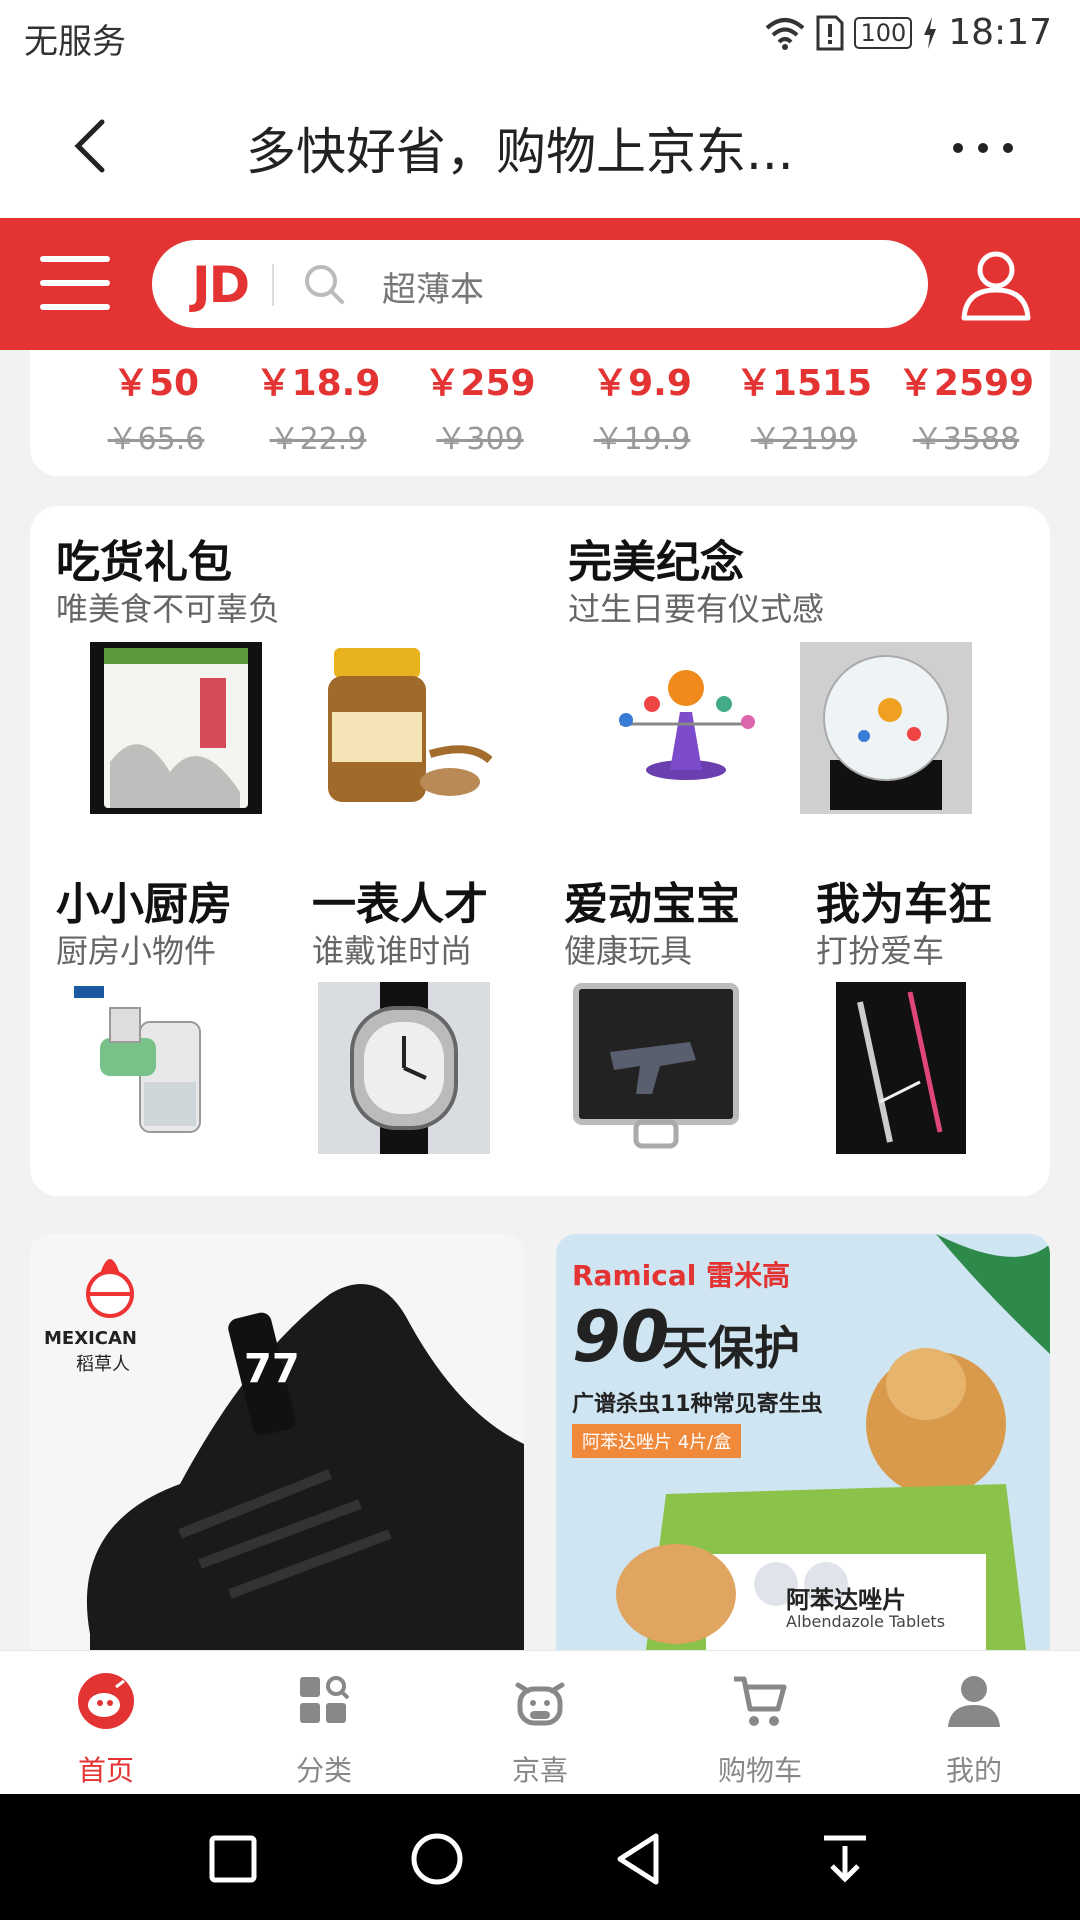 Image resolution: width=1080 pixels, height=1920 pixels. Describe the element at coordinates (106, 1730) in the screenshot. I see `nav-home: 首页` at that location.